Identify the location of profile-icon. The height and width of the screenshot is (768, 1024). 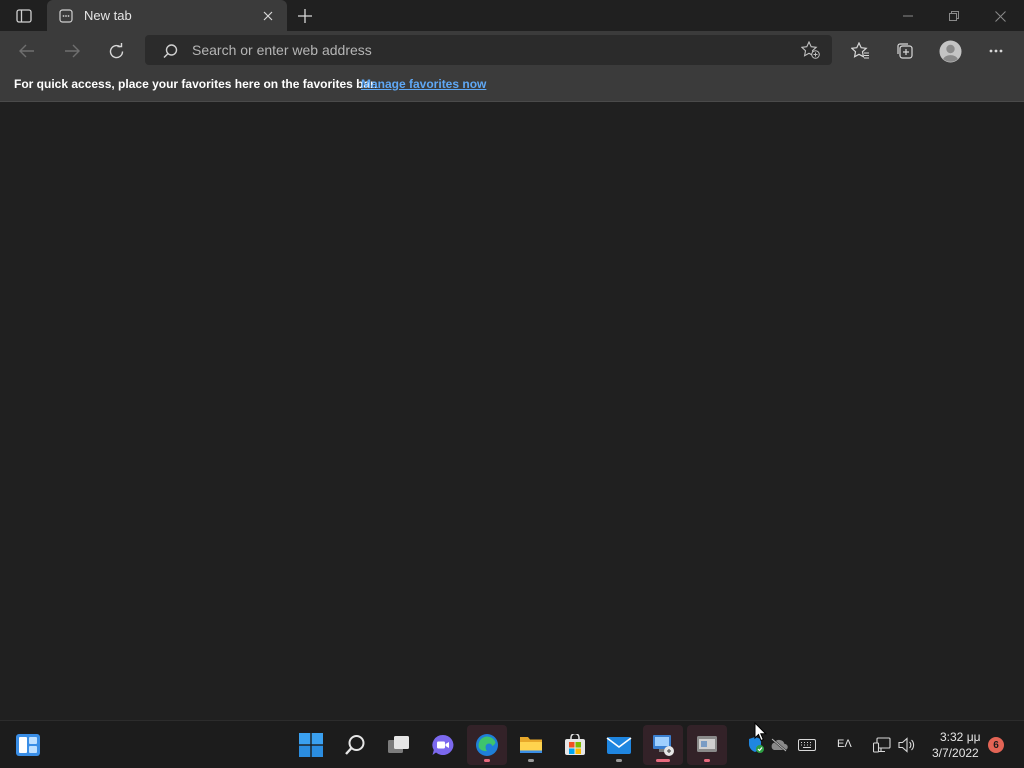
(950, 51).